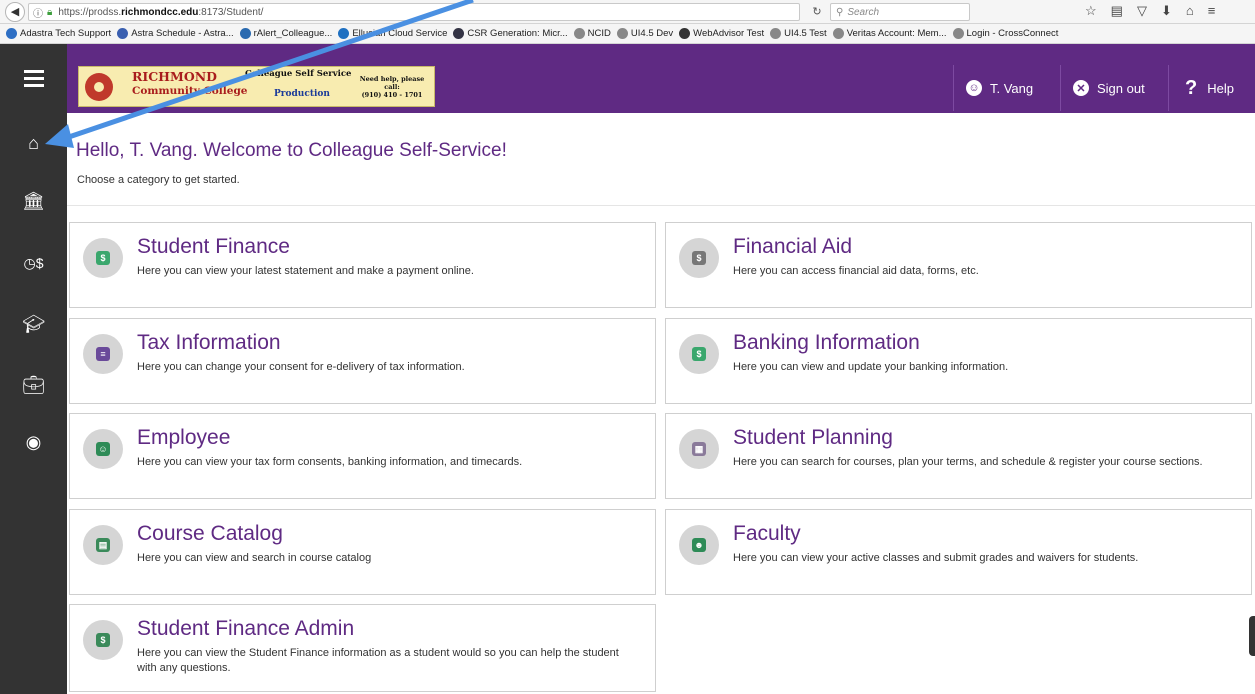  What do you see at coordinates (1117, 11) in the screenshot?
I see `bookmark-list-icon: ▤` at bounding box center [1117, 11].